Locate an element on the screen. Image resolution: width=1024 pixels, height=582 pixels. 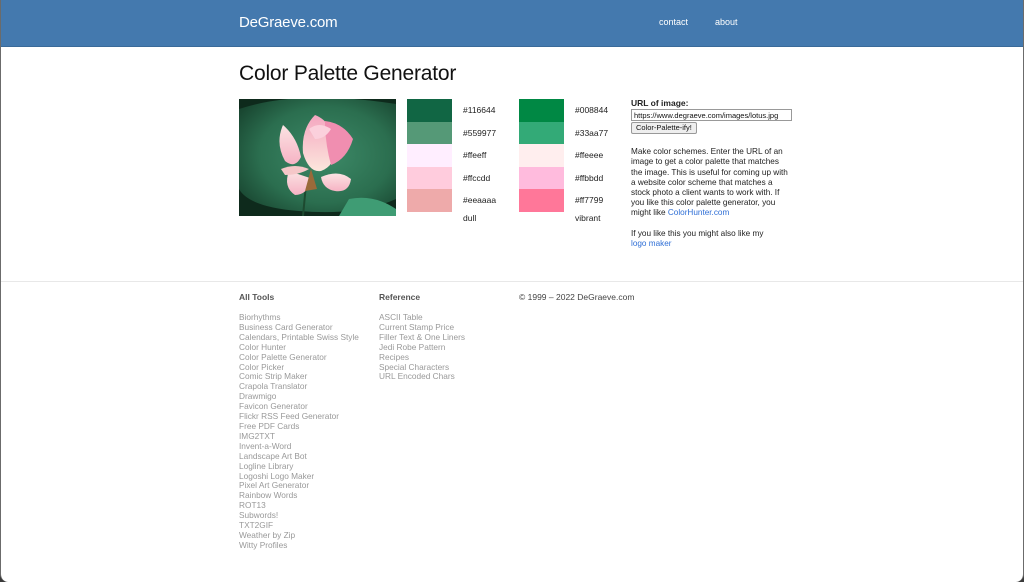
tool-link: IMG2TXT is located at coordinates (257, 436).